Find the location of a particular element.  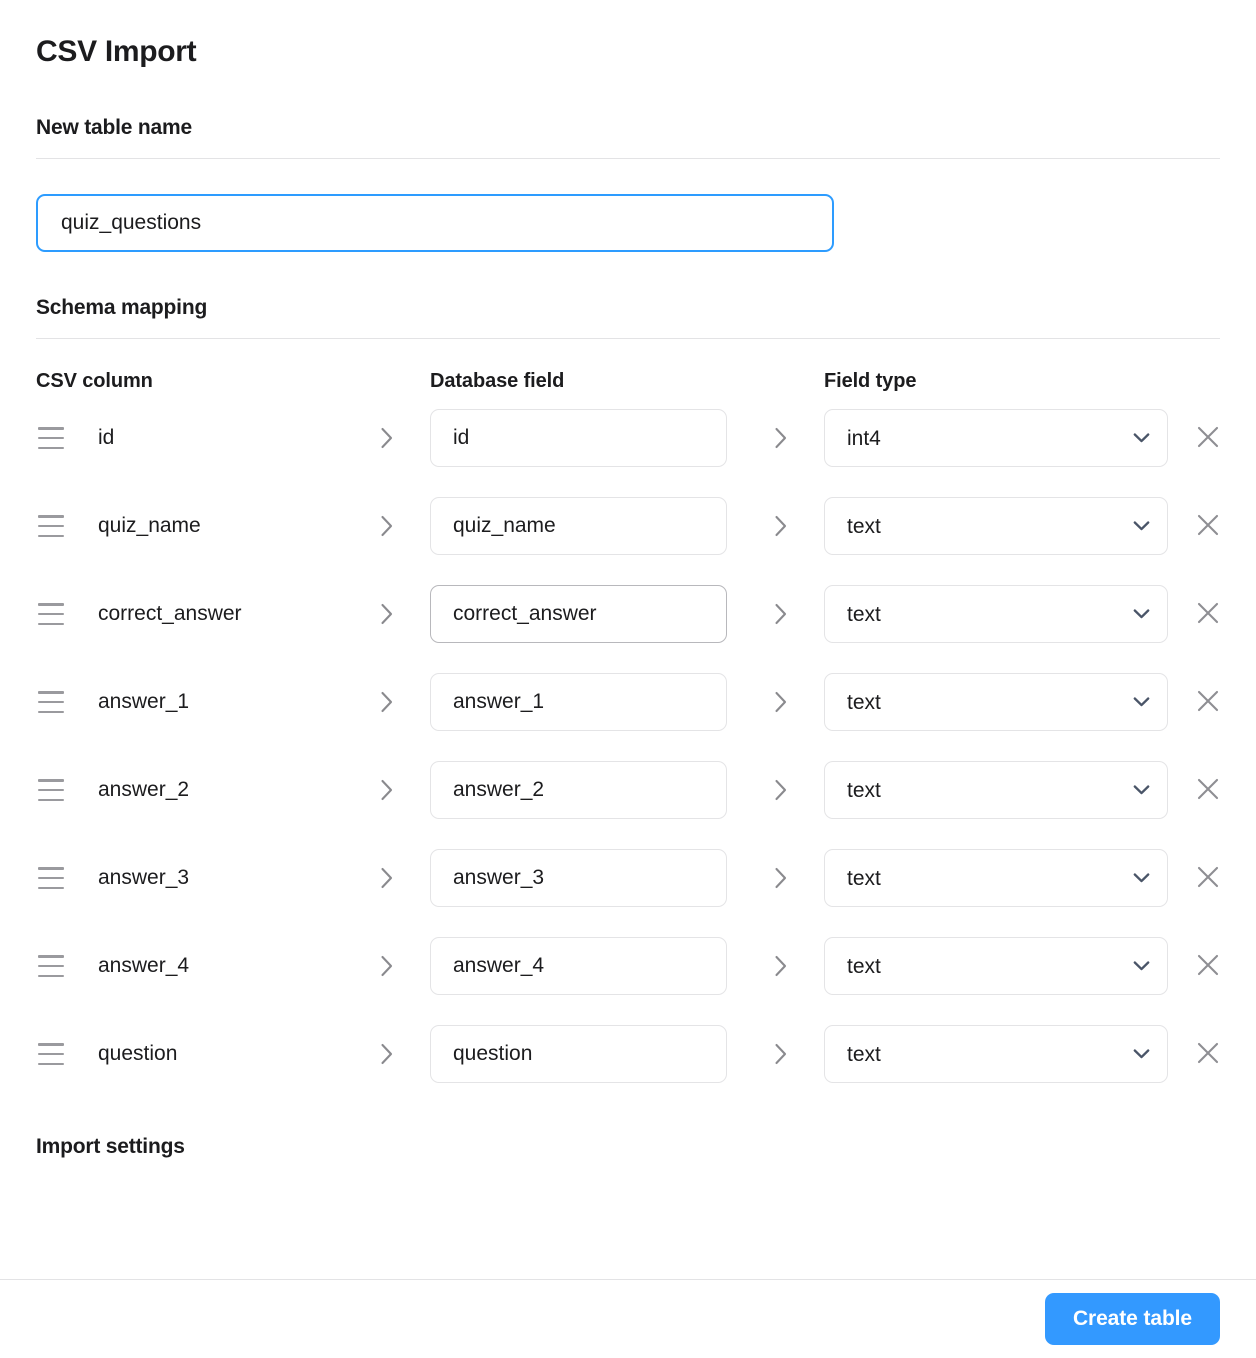

csv-column-header: CSV column is located at coordinates (94, 380).